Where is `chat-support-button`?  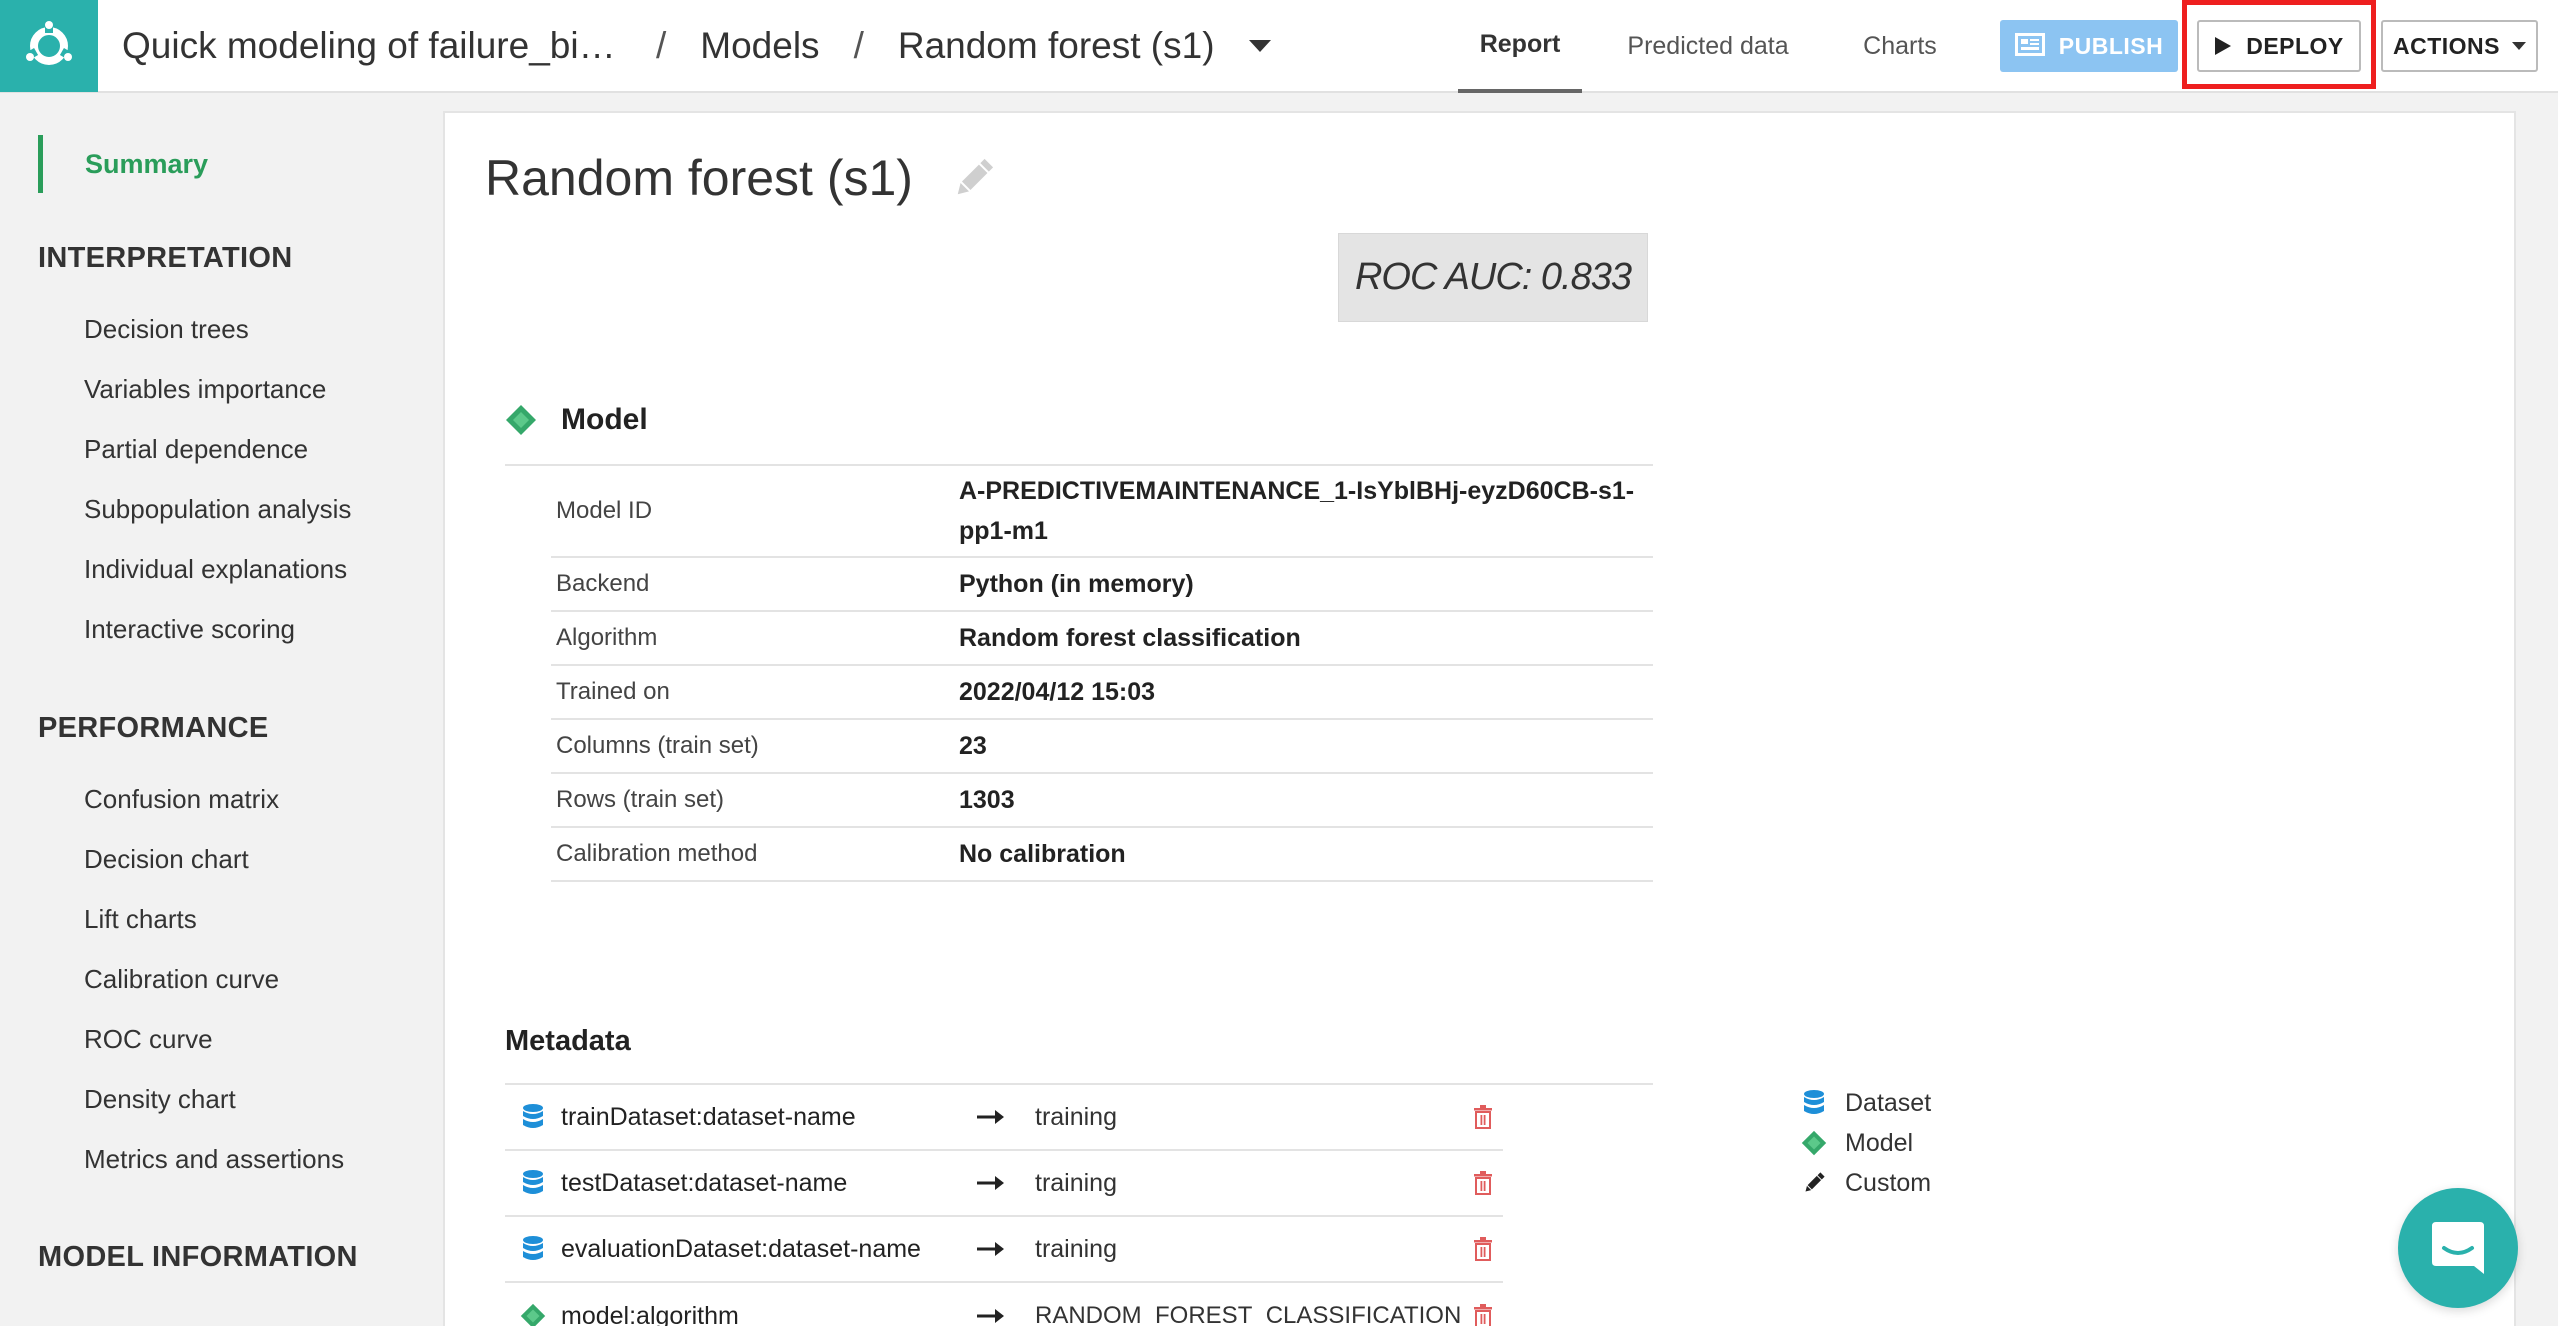
chat-support-button is located at coordinates (2458, 1248).